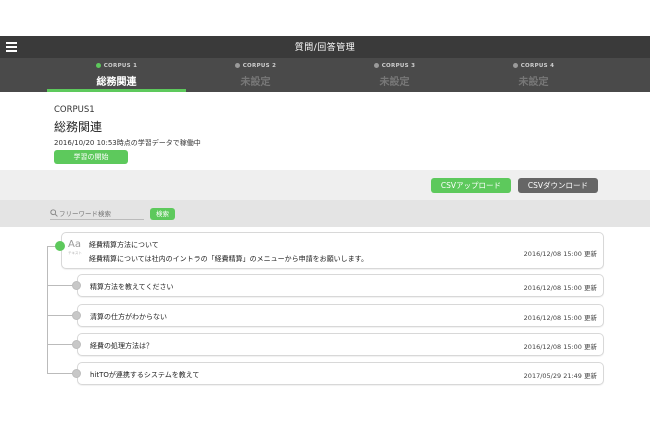 This screenshot has height=426, width=650. Describe the element at coordinates (127, 143) in the screenshot. I see `learning-status-text: 2016/10/20 10:53時点の学習データで稼働中` at that location.